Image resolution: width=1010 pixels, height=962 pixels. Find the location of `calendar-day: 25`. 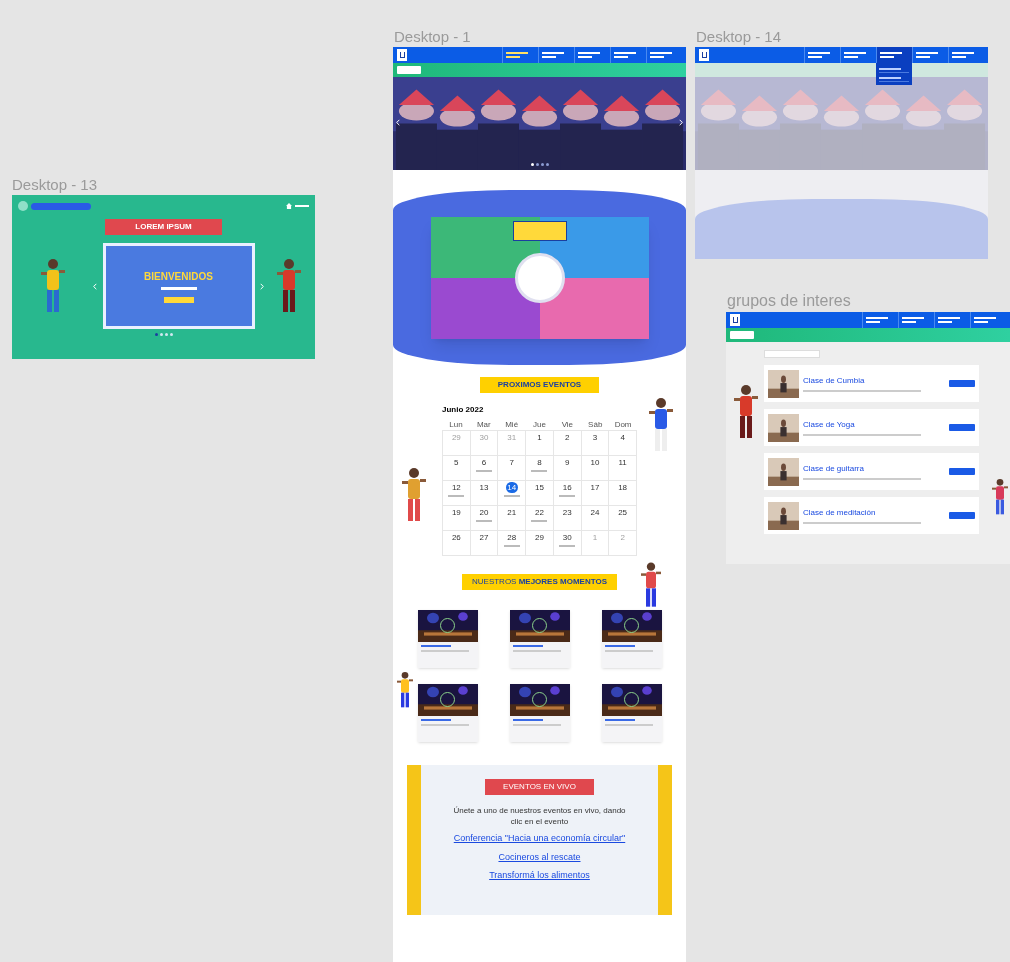

calendar-day: 25 is located at coordinates (622, 512).